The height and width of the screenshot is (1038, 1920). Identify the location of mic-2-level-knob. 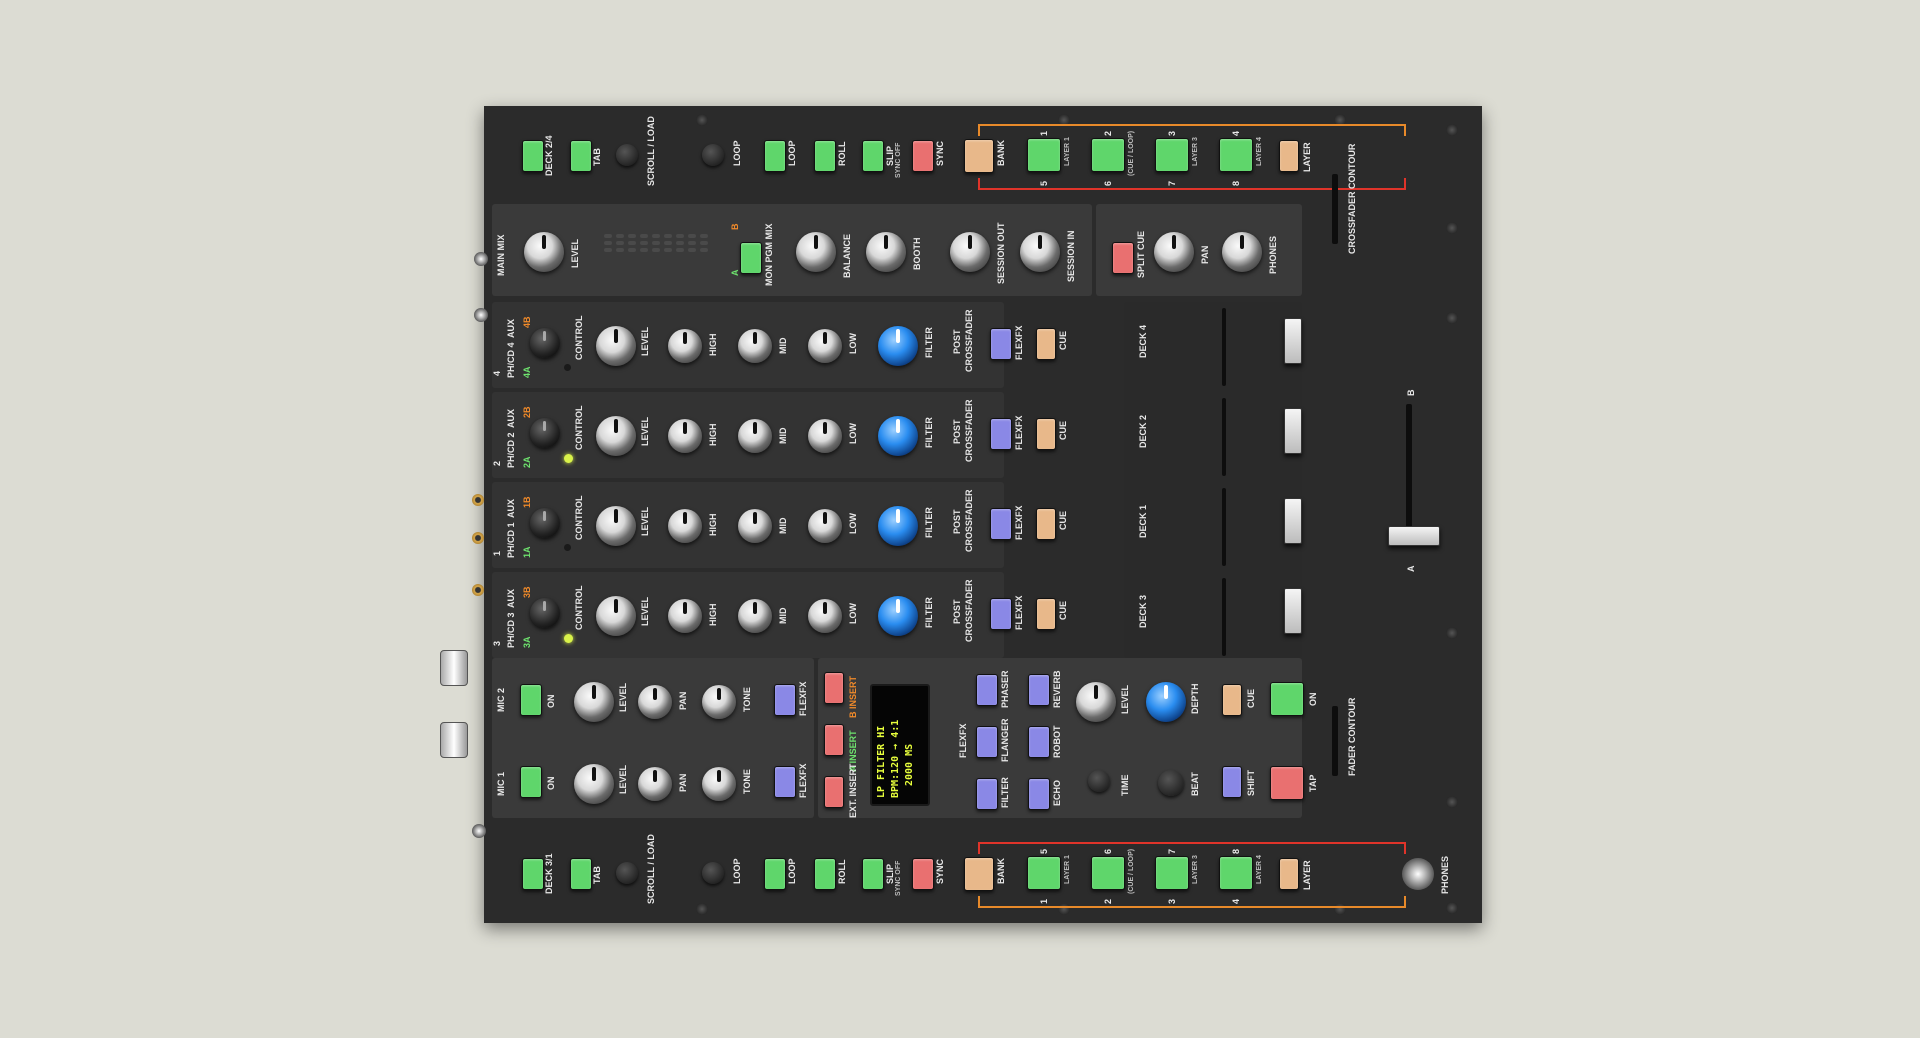
(594, 702).